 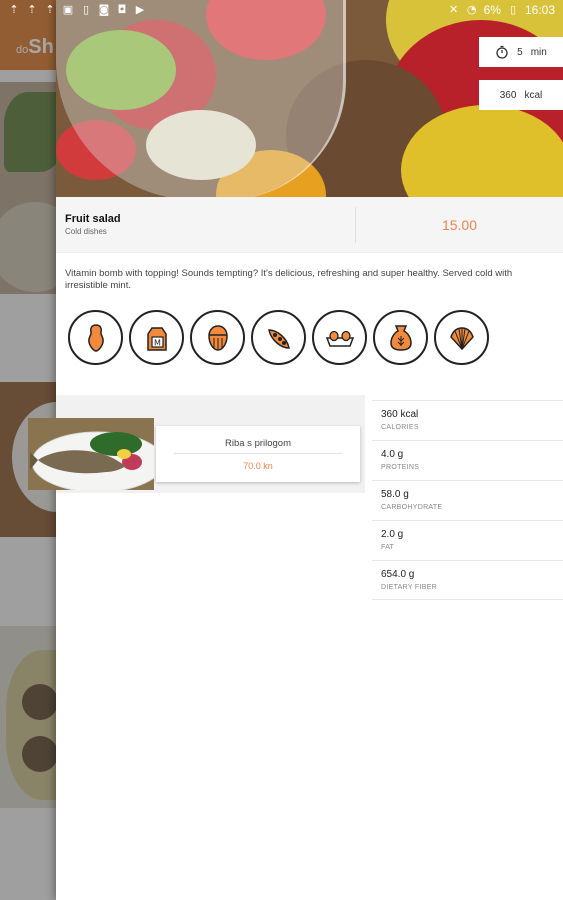 What do you see at coordinates (492, 10) in the screenshot?
I see `battery-percent: 6%` at bounding box center [492, 10].